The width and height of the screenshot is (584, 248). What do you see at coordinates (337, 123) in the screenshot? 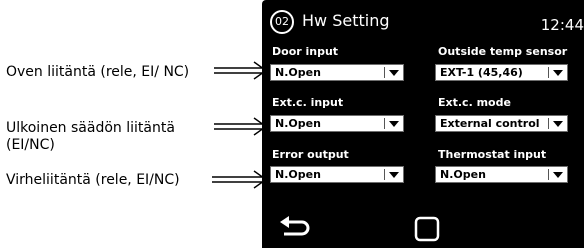
I see `extc-input-dropdown: N.Open` at bounding box center [337, 123].